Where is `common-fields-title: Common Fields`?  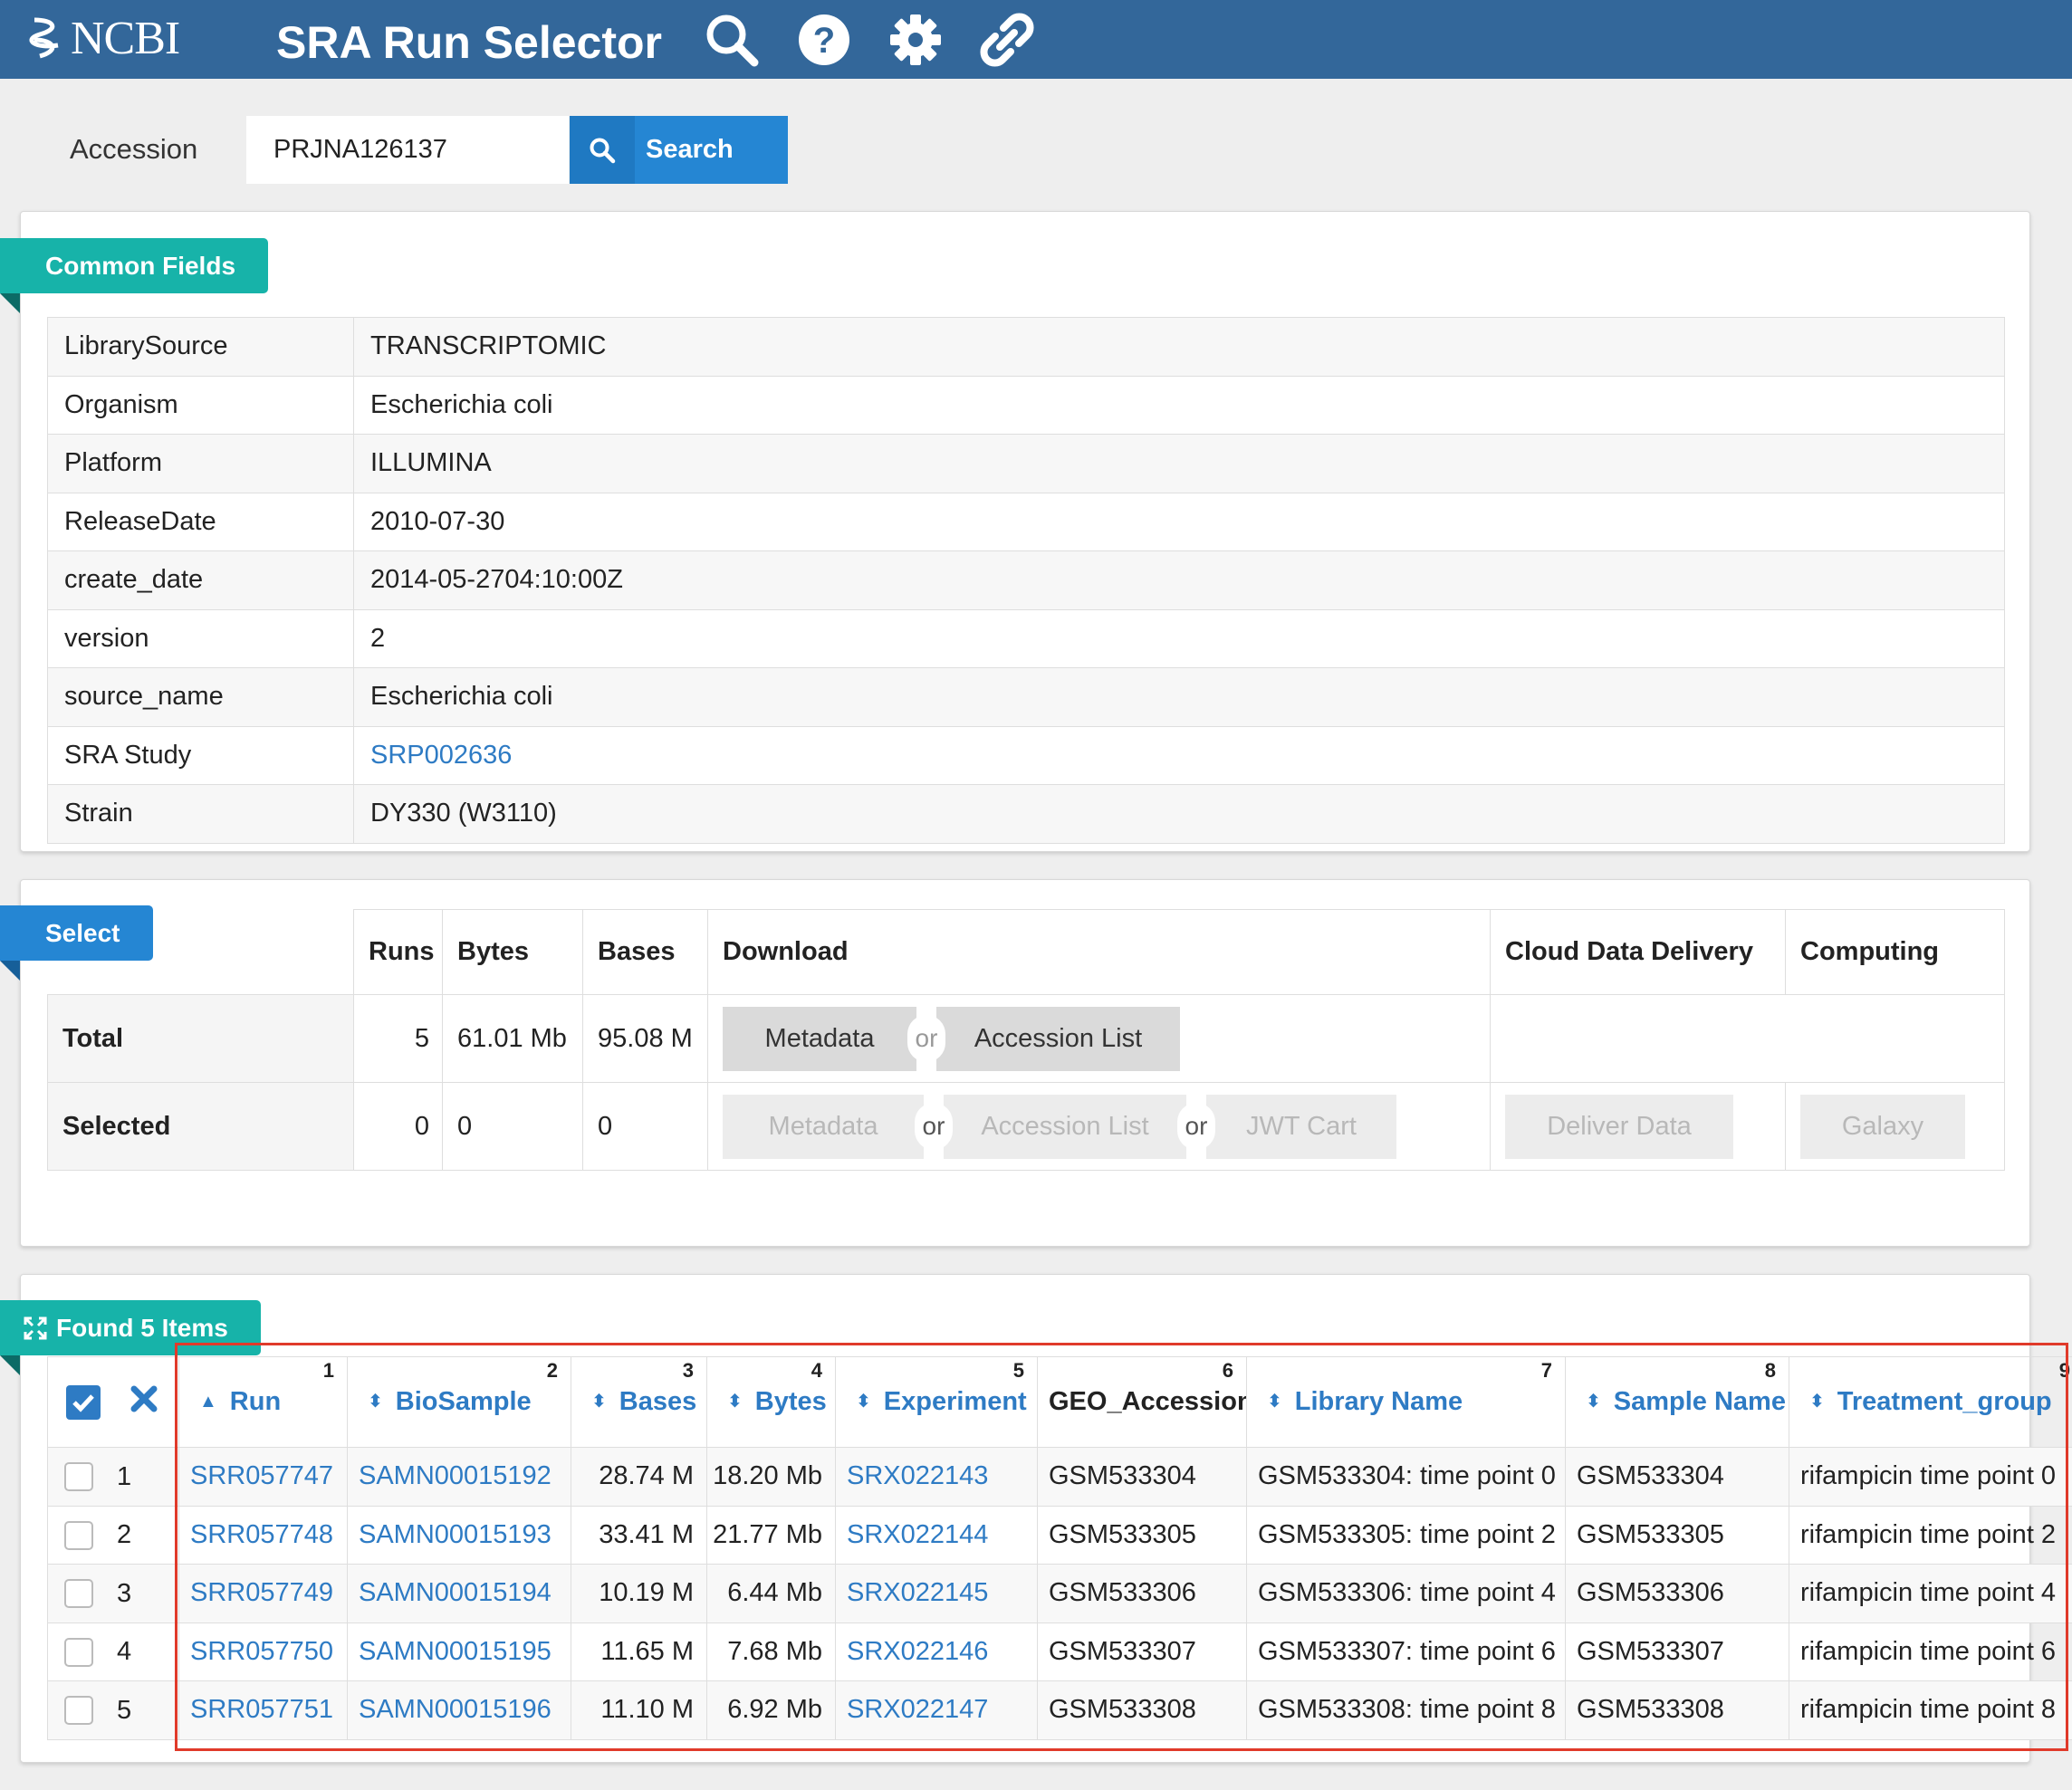
common-fields-title: Common Fields is located at coordinates (134, 275).